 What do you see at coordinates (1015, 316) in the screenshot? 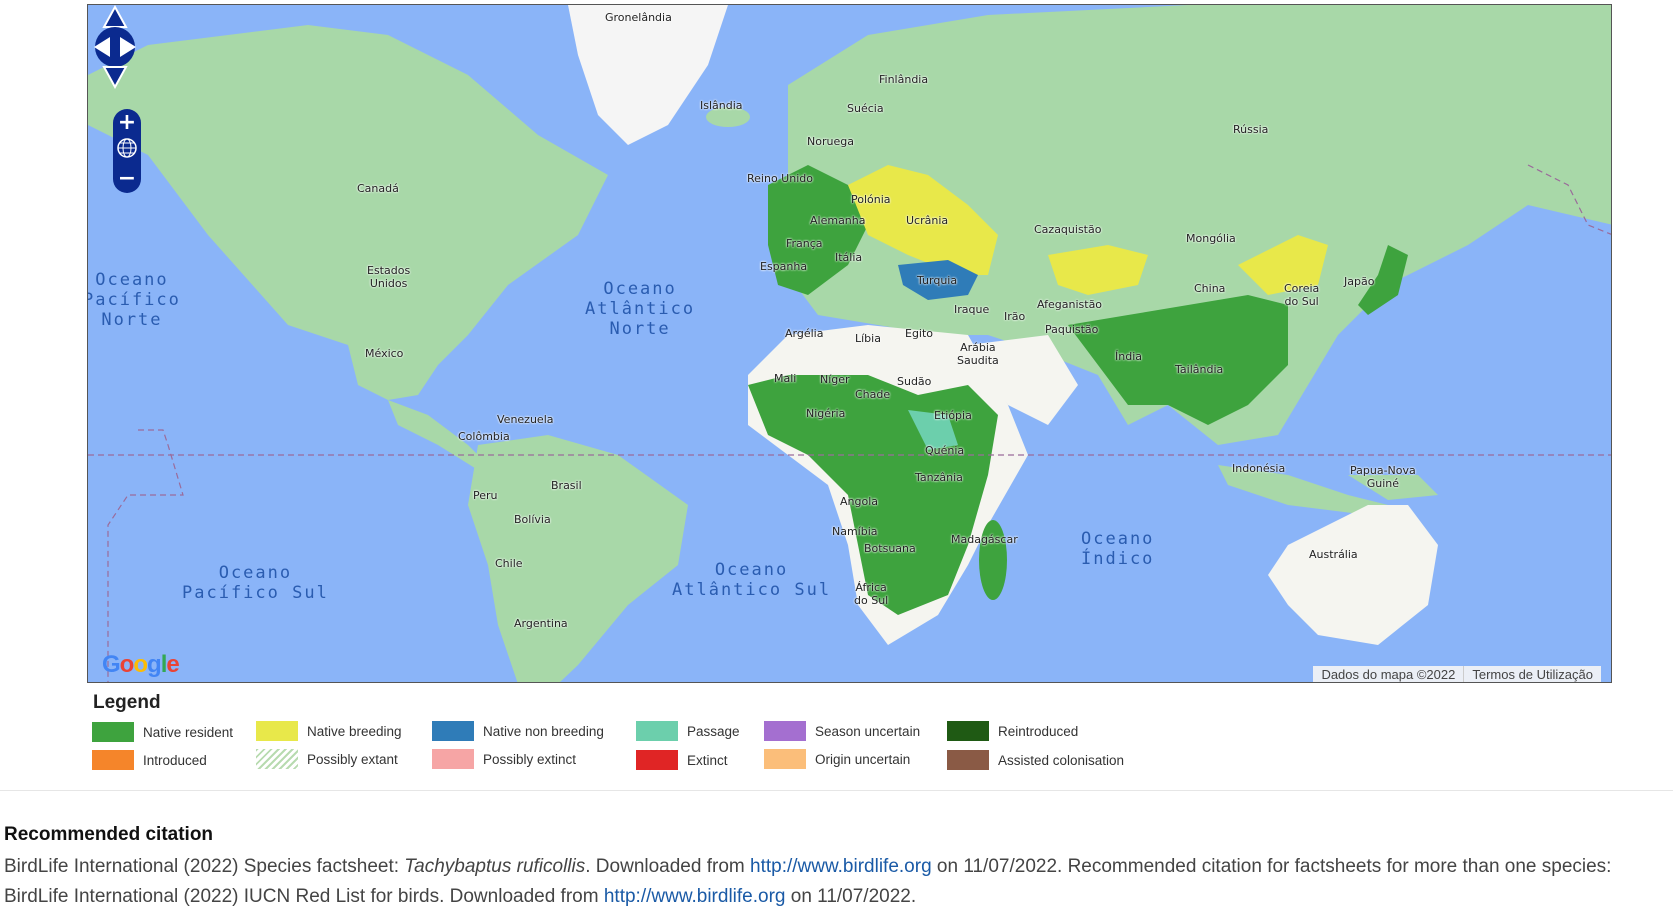
I see `map-label-irao: Irão` at bounding box center [1015, 316].